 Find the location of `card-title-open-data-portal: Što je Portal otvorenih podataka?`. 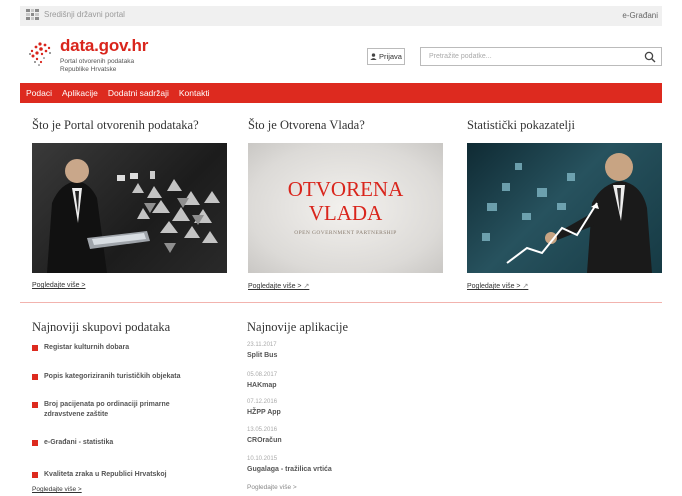

card-title-open-data-portal: Što je Portal otvorenih podataka? is located at coordinates (115, 125).